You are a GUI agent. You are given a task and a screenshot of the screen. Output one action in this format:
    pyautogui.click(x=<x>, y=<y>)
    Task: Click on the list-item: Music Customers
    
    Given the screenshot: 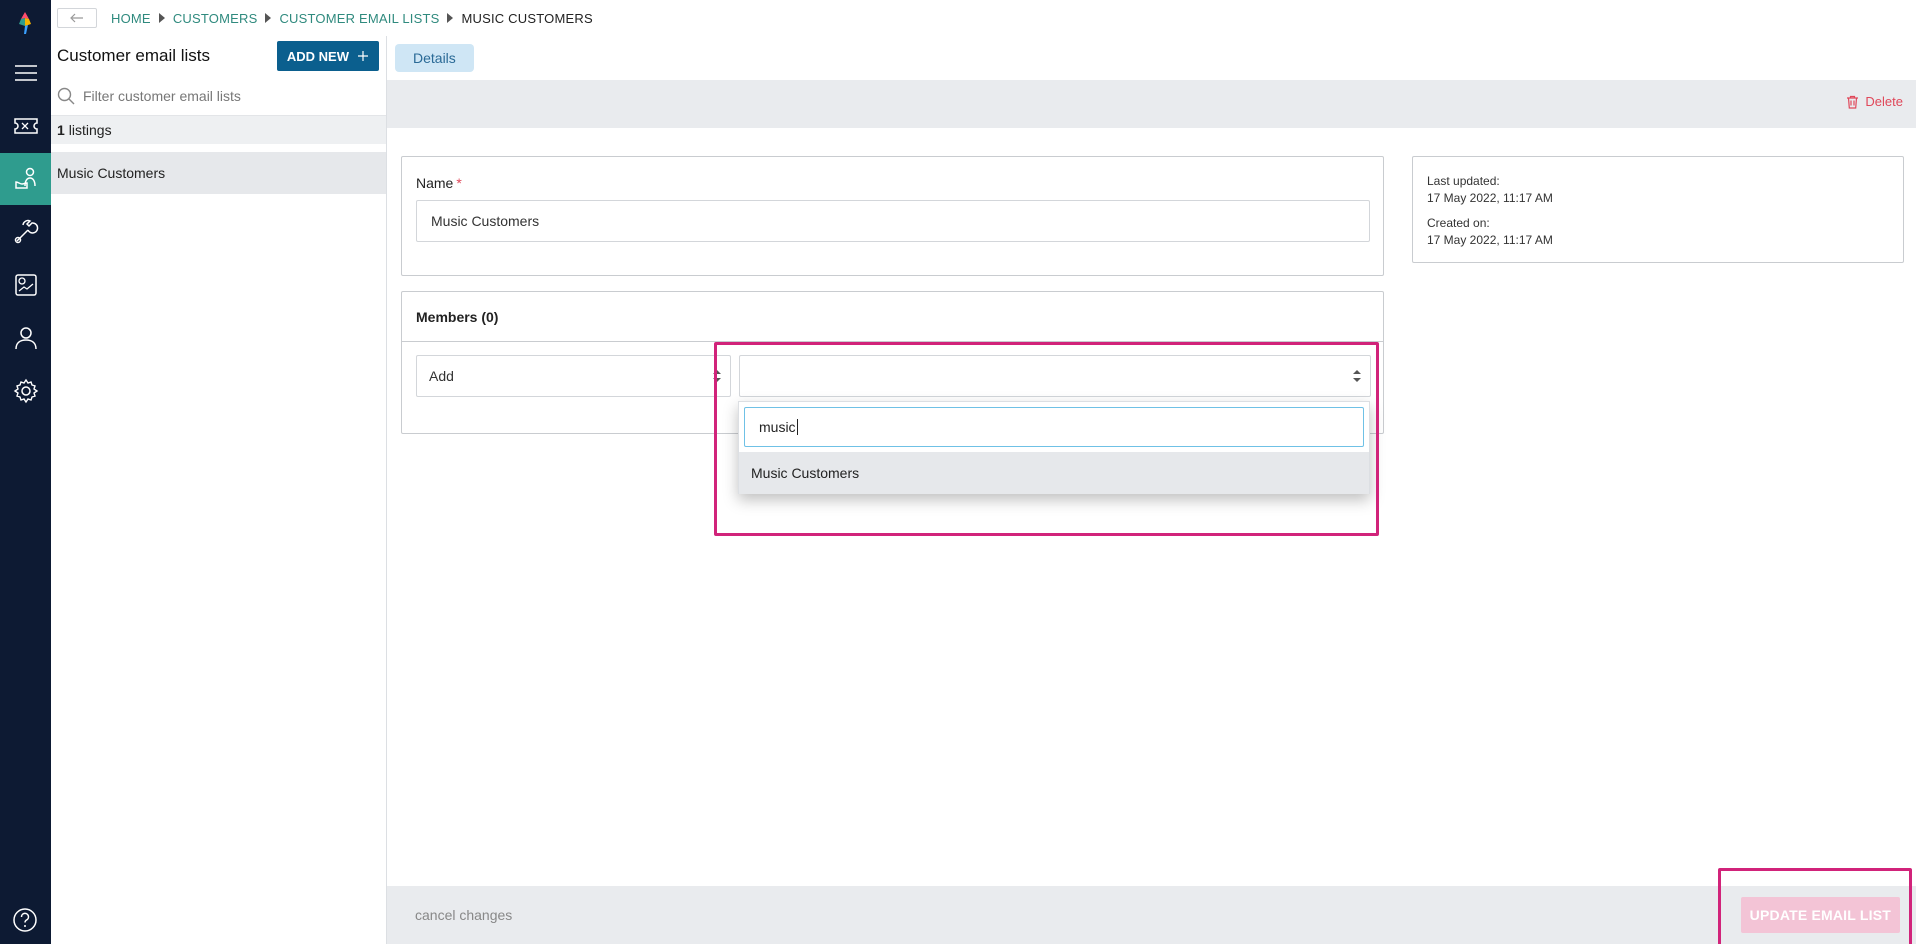 What is the action you would take?
    pyautogui.click(x=218, y=173)
    